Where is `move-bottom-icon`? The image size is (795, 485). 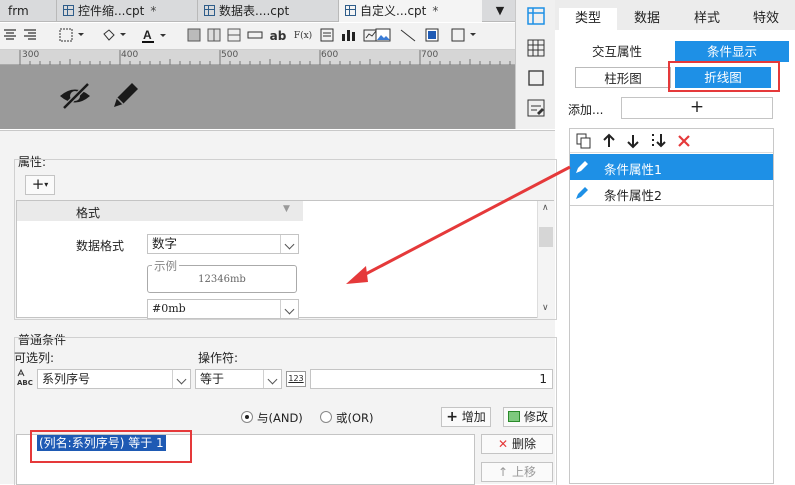 move-bottom-icon is located at coordinates (659, 141).